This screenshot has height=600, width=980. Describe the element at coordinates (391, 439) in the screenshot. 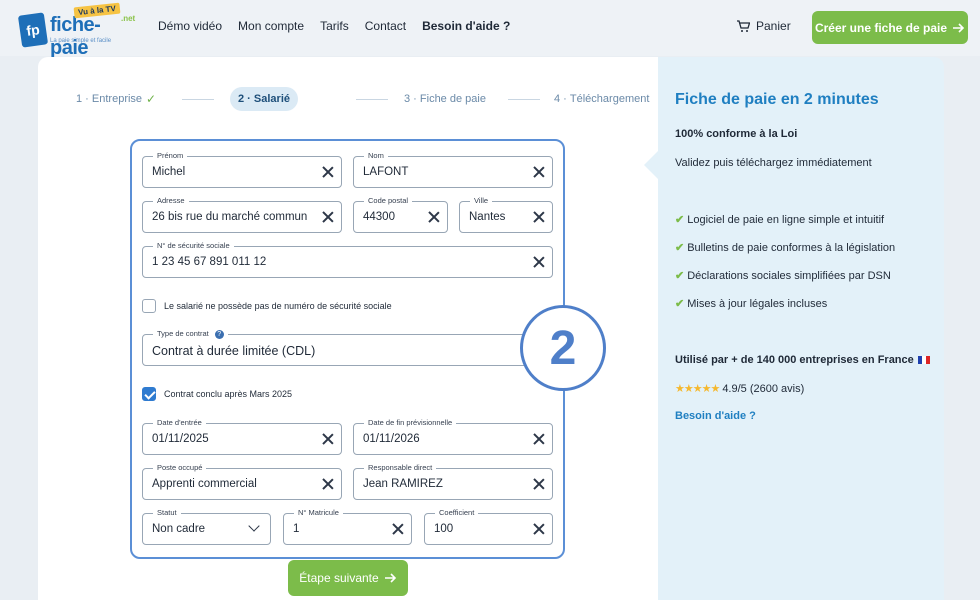

I see `field-value: 01/11/2026` at that location.